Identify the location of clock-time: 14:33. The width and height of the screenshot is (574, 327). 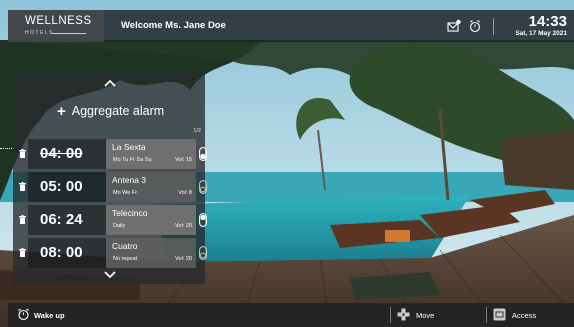
(547, 21).